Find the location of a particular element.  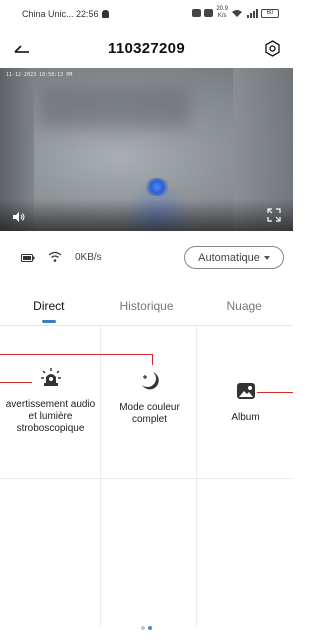

tab-label: Historique is located at coordinates (146, 306).